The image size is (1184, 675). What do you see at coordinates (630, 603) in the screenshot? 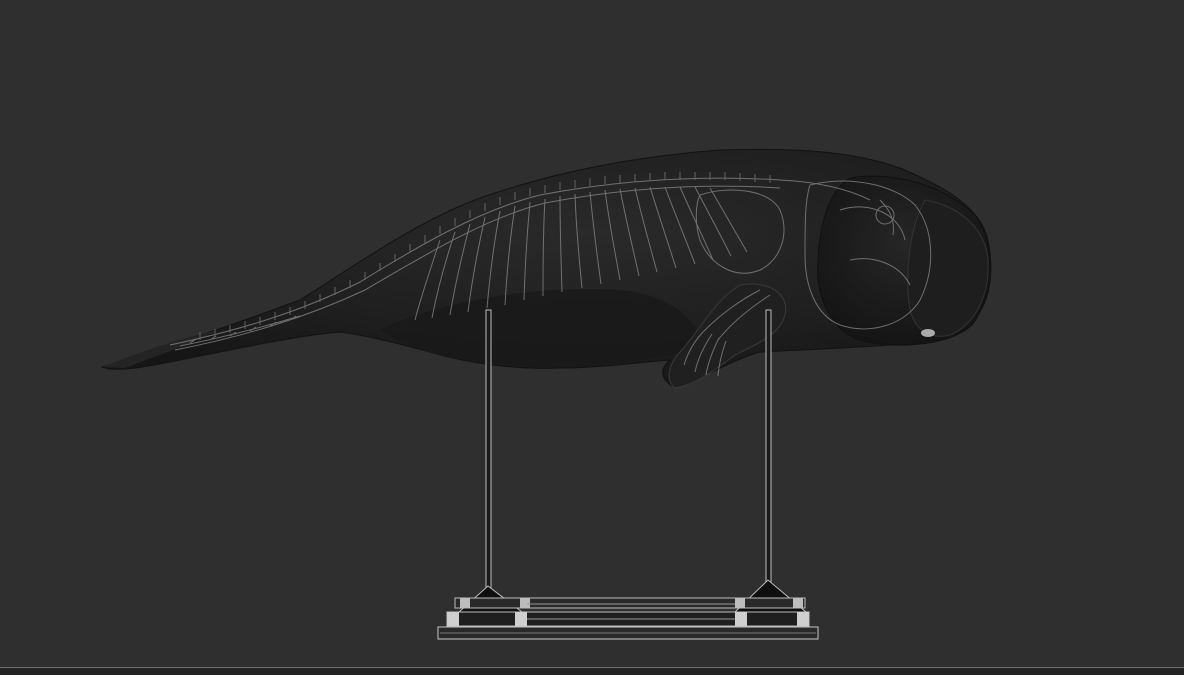
I see `stand-base-back-rail` at bounding box center [630, 603].